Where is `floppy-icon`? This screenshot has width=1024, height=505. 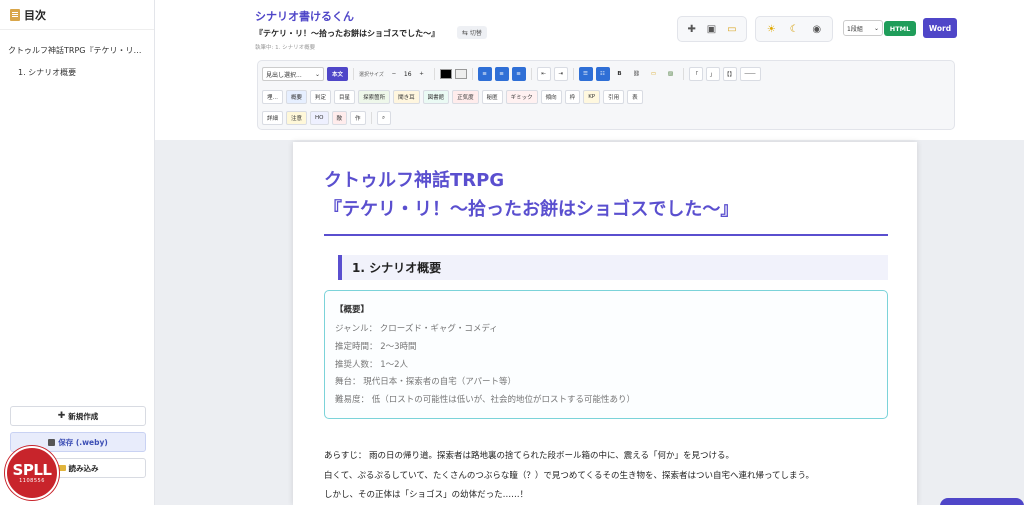
floppy-icon is located at coordinates (52, 442).